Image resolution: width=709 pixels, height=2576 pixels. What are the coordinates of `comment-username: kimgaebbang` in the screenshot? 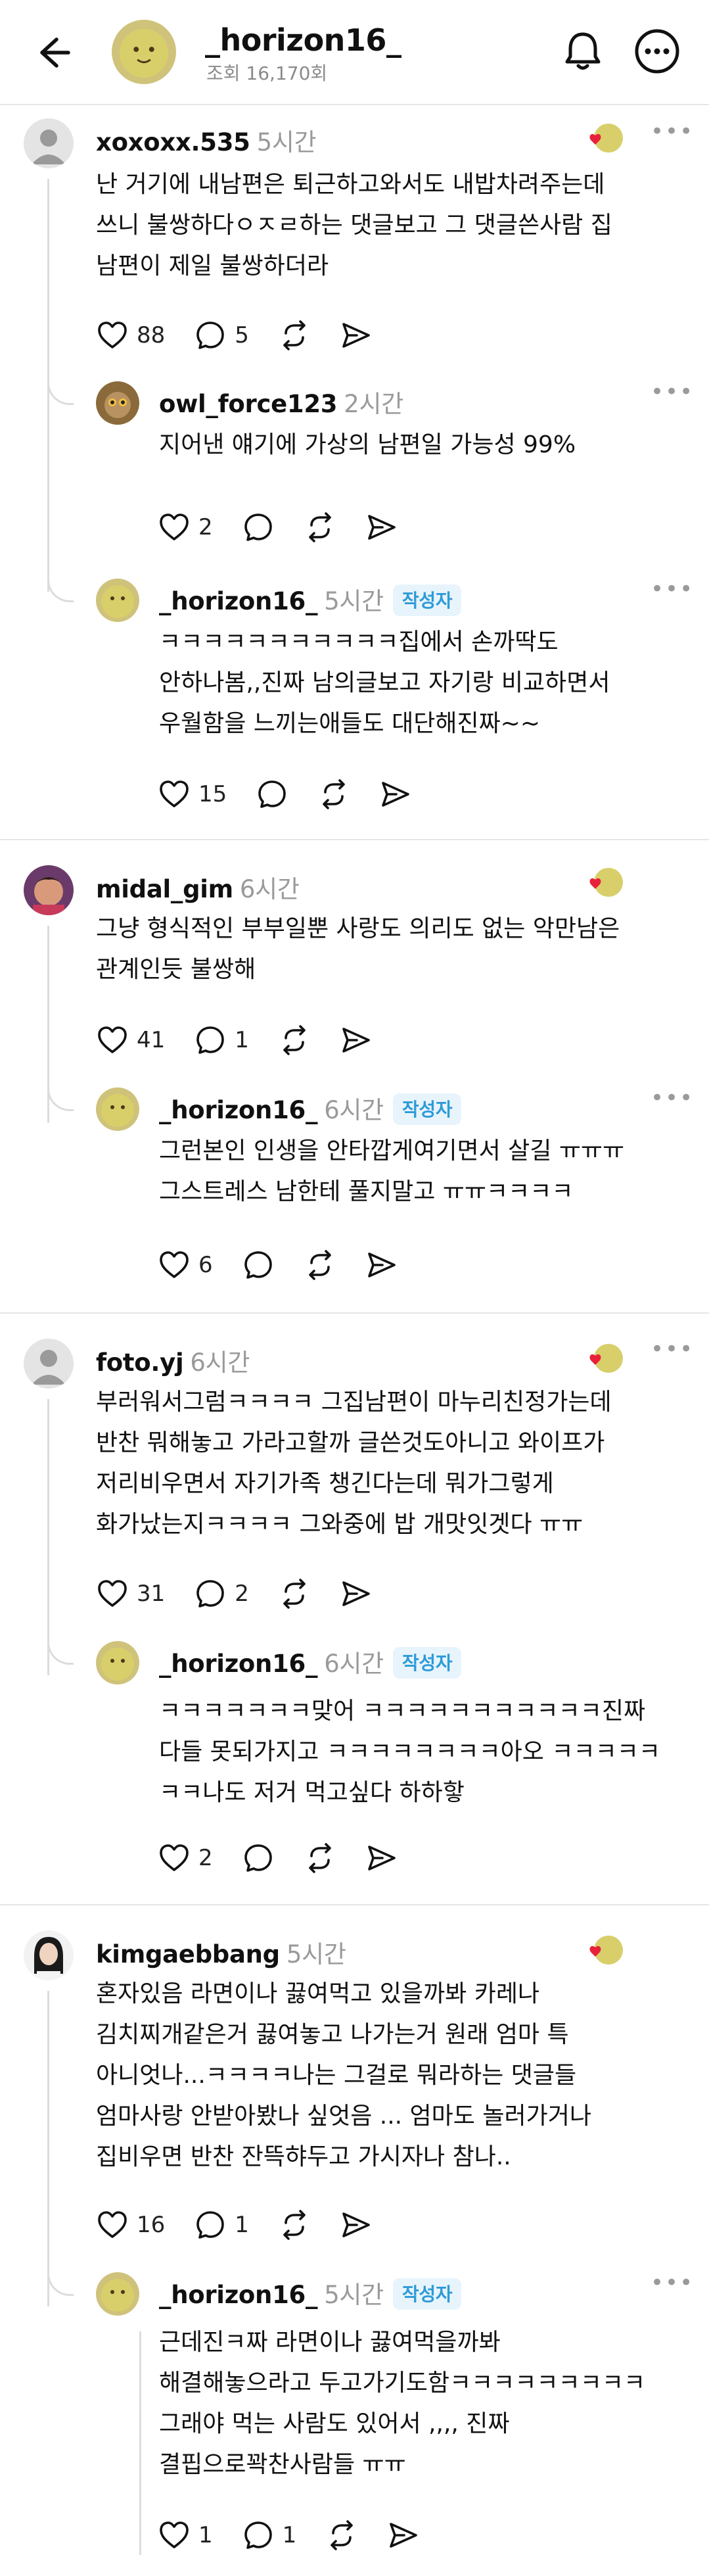 It's located at (188, 1954).